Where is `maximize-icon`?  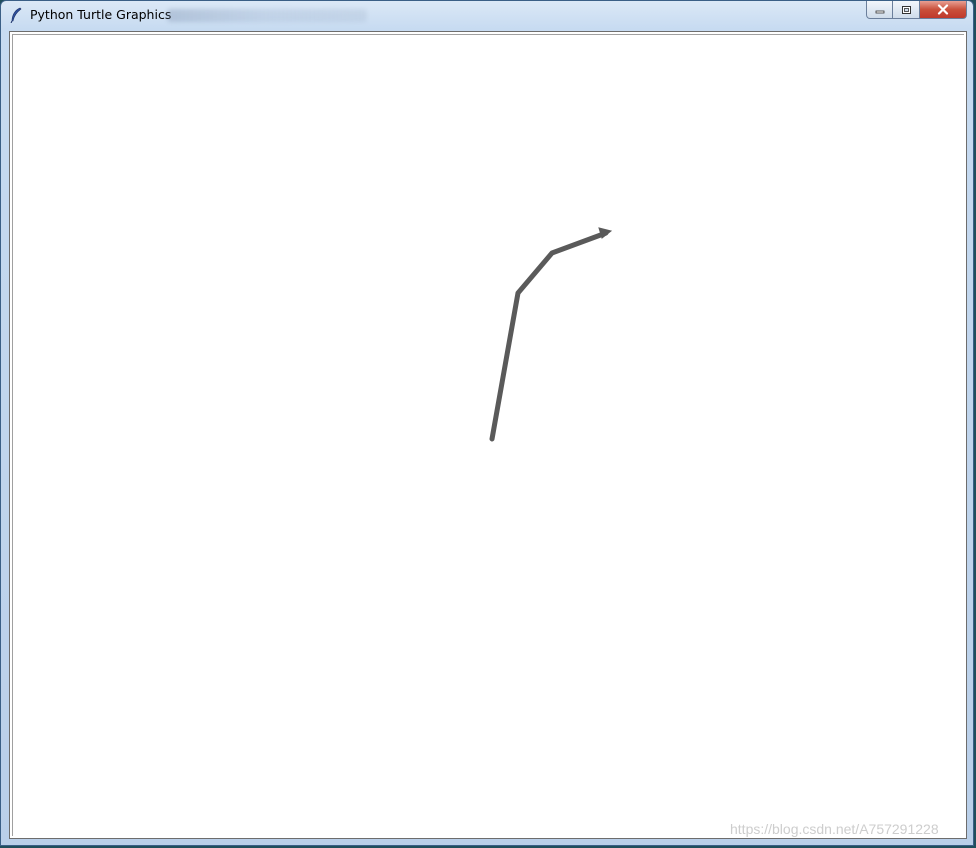
maximize-icon is located at coordinates (906, 9).